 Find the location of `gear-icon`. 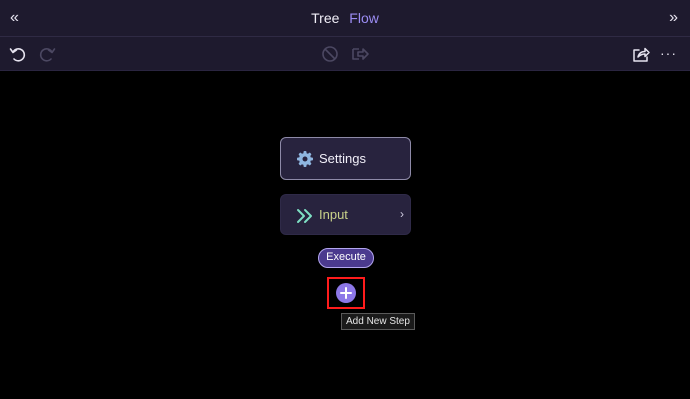

gear-icon is located at coordinates (305, 159).